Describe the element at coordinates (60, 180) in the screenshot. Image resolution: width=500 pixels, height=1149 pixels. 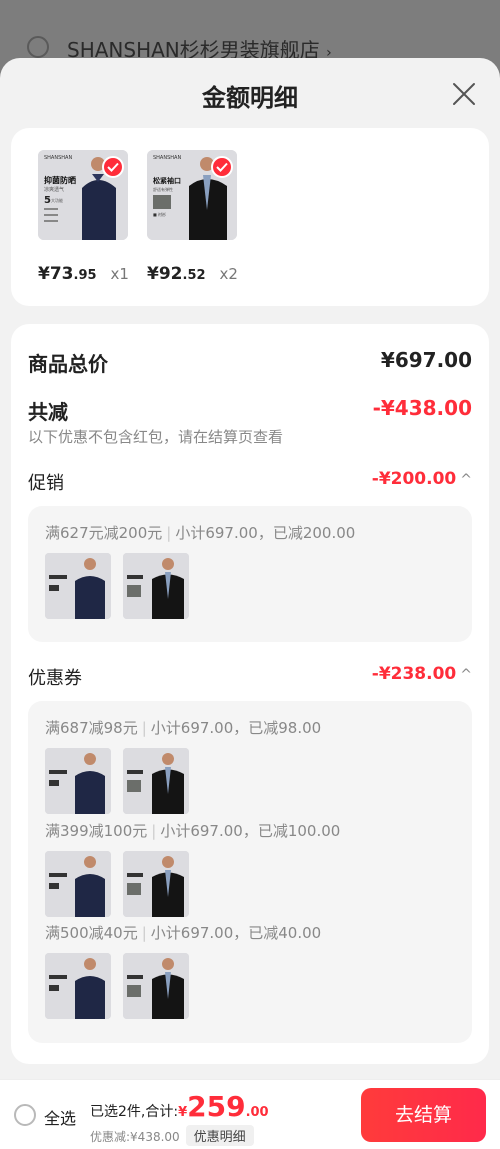
I see `product-image-text: 抑菌防晒` at that location.